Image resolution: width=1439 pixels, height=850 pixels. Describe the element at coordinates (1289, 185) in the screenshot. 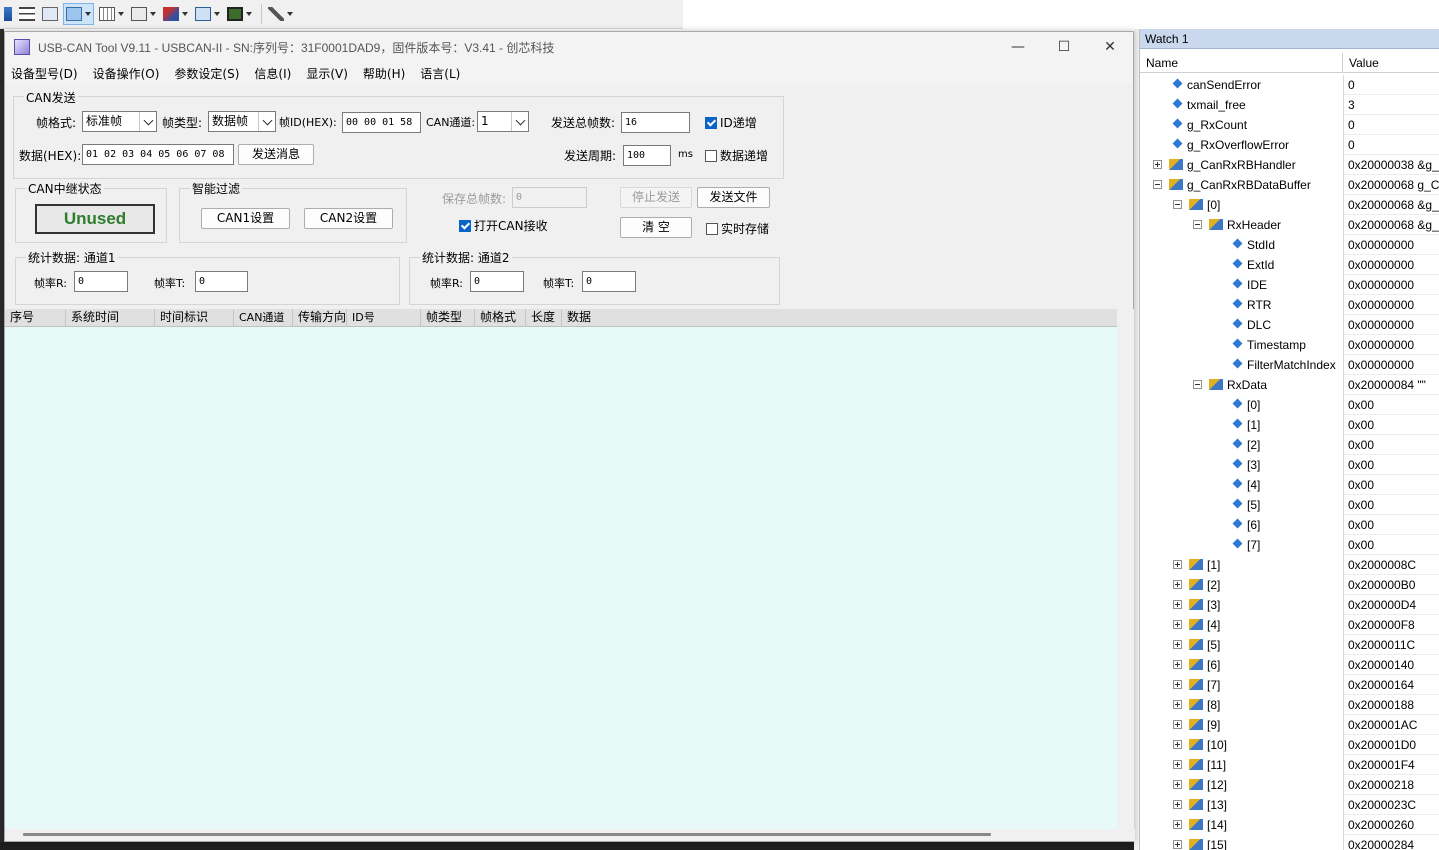

I see `watch-row: g_CanRxRBDataBuffer 0x20000068 g_Can` at that location.